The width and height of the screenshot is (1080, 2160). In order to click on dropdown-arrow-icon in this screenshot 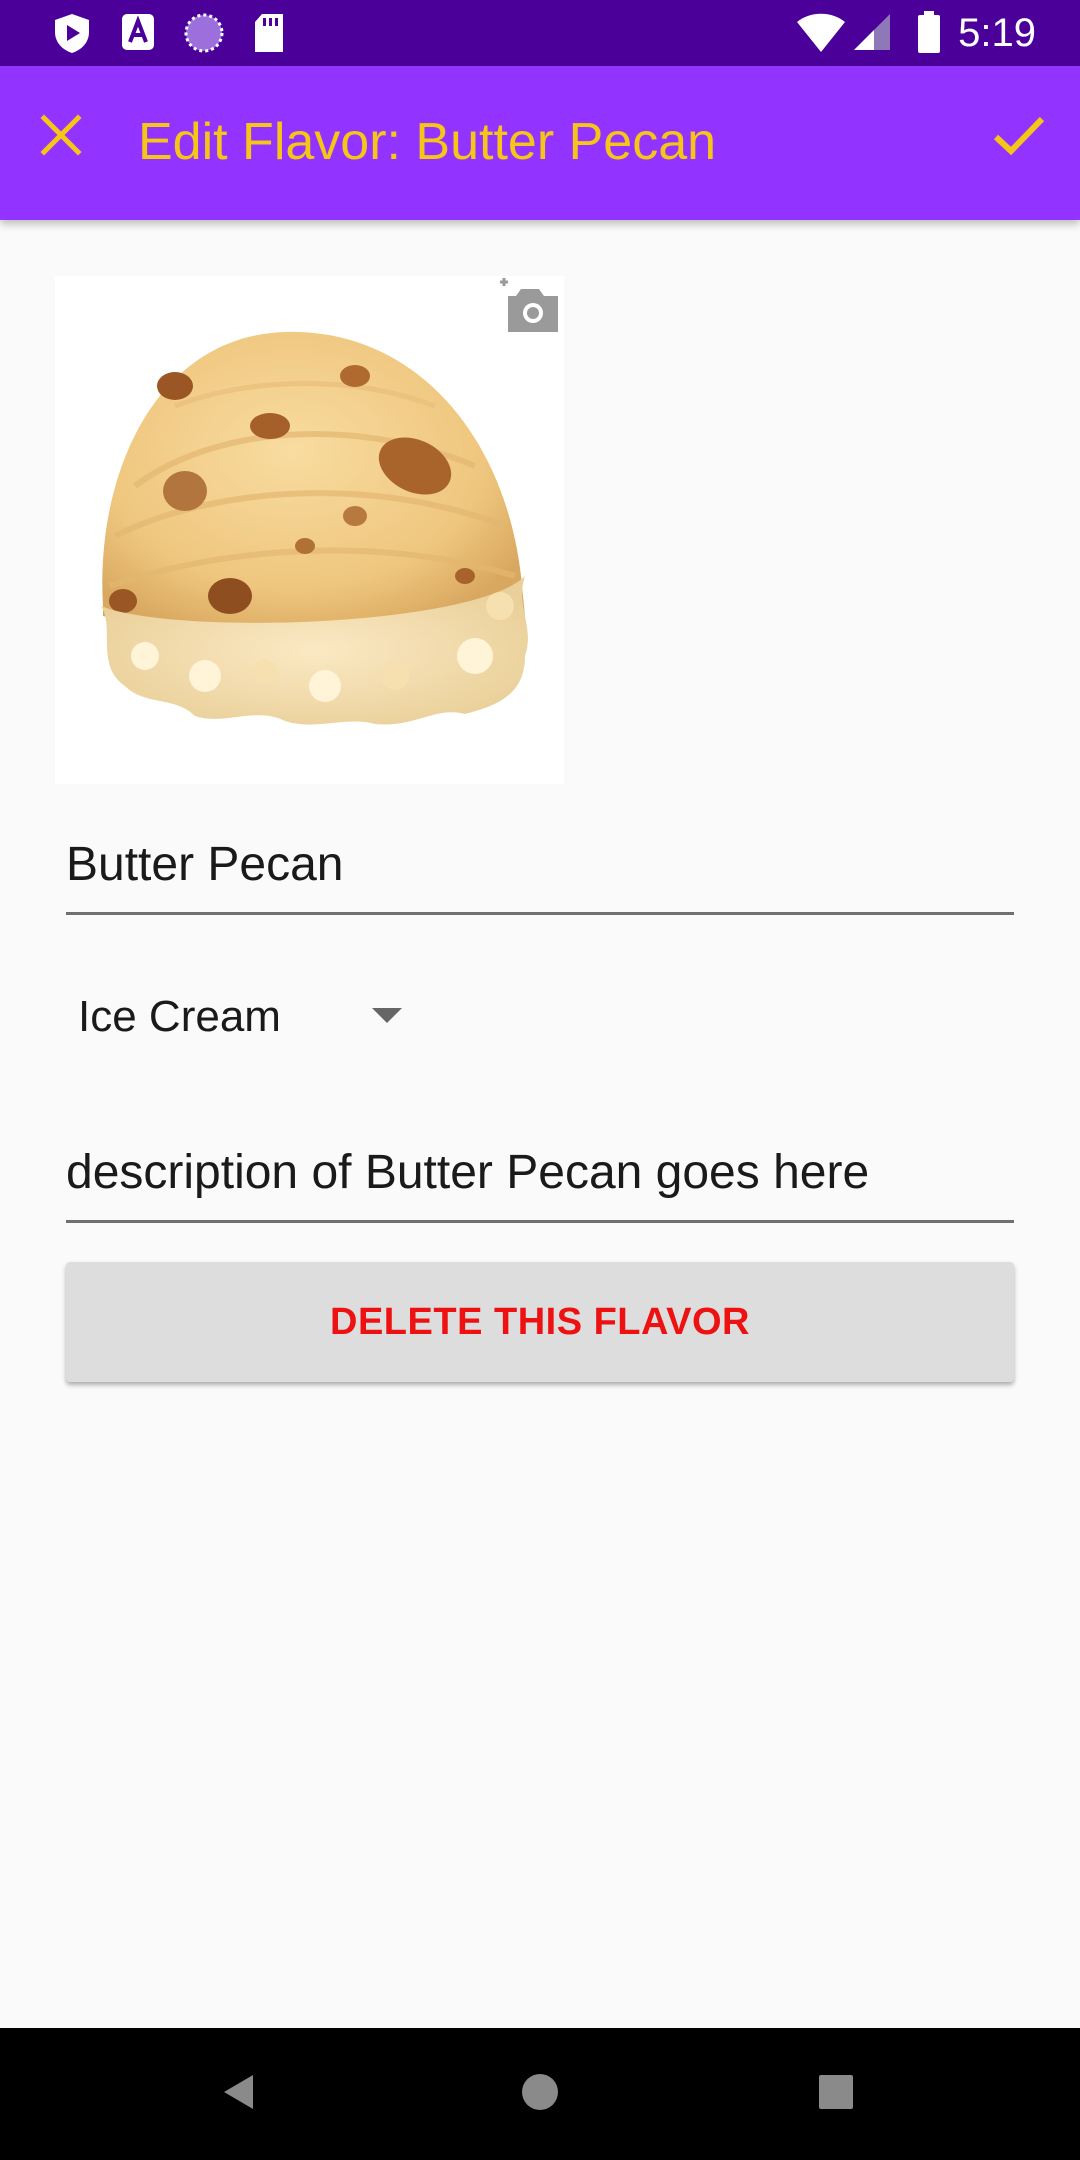, I will do `click(387, 1015)`.